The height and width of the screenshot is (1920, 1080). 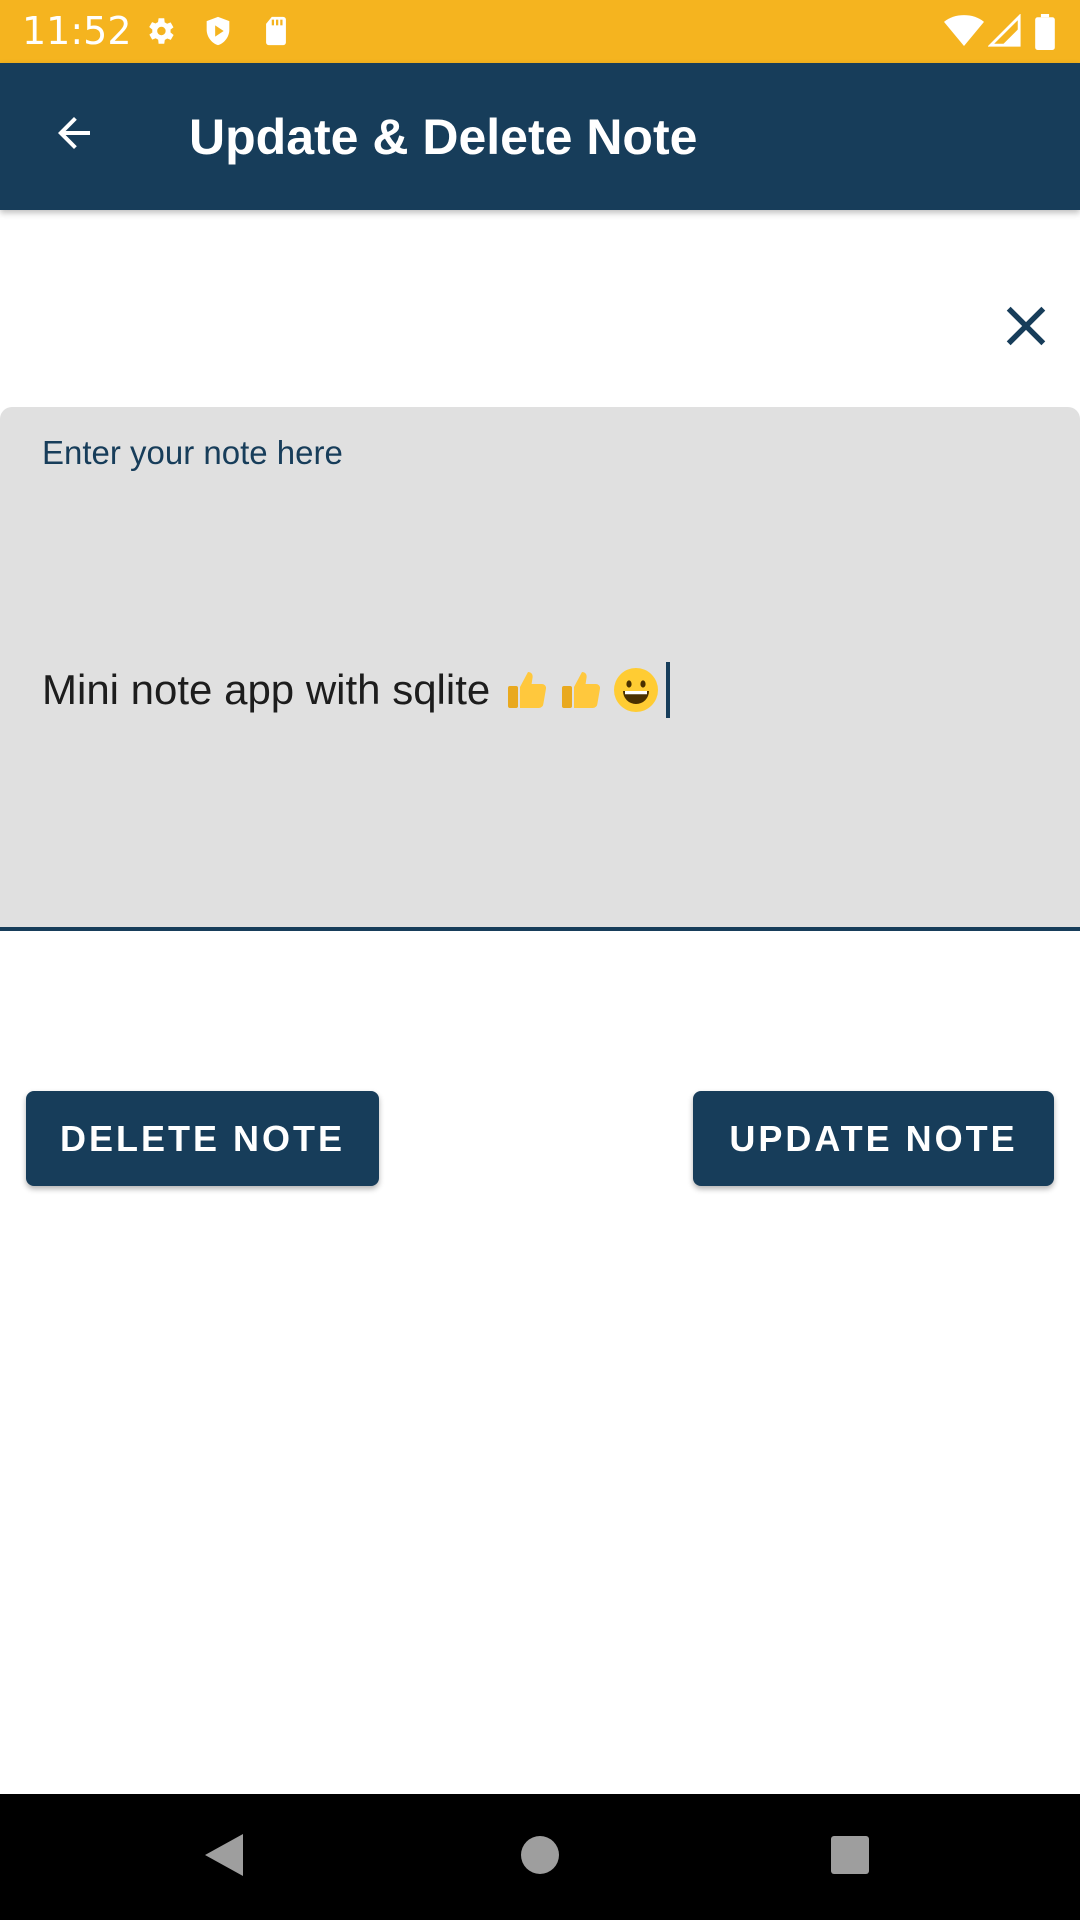 What do you see at coordinates (192, 452) in the screenshot?
I see `note-field-label: Enter your note here` at bounding box center [192, 452].